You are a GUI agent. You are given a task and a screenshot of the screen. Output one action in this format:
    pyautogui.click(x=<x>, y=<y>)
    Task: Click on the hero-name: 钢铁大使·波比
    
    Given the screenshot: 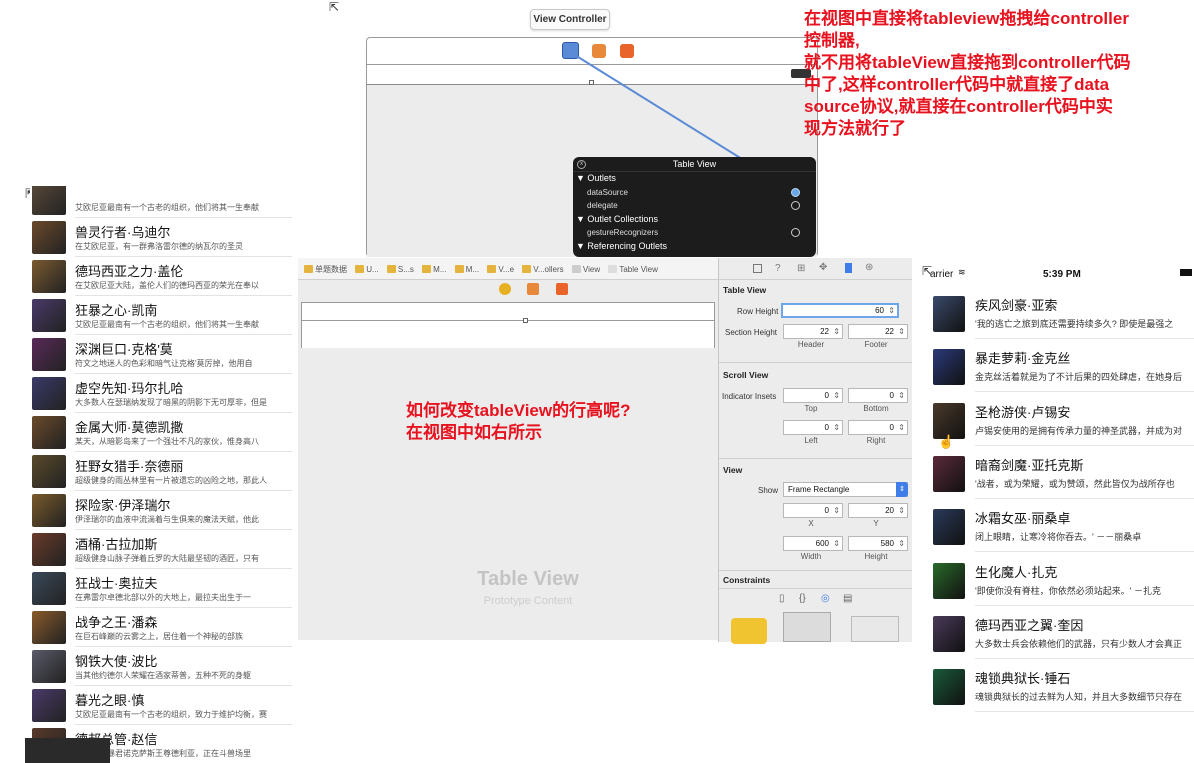 What is the action you would take?
    pyautogui.click(x=116, y=661)
    